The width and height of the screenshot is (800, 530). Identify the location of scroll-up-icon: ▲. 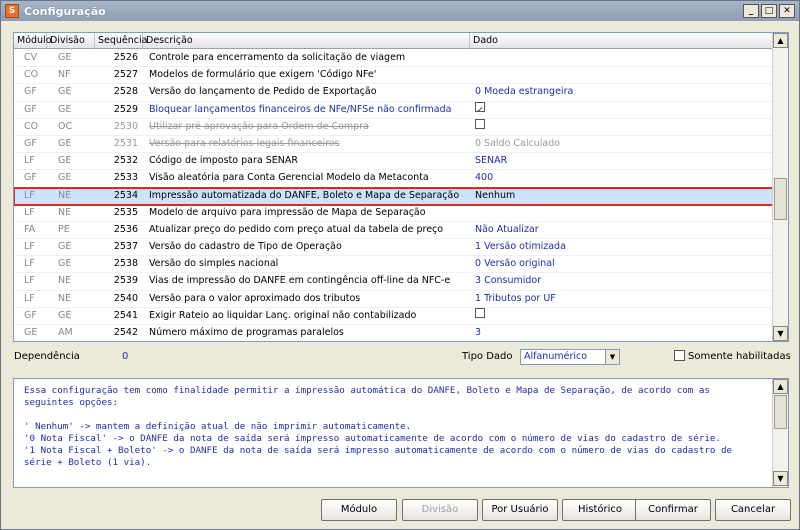
(780, 40).